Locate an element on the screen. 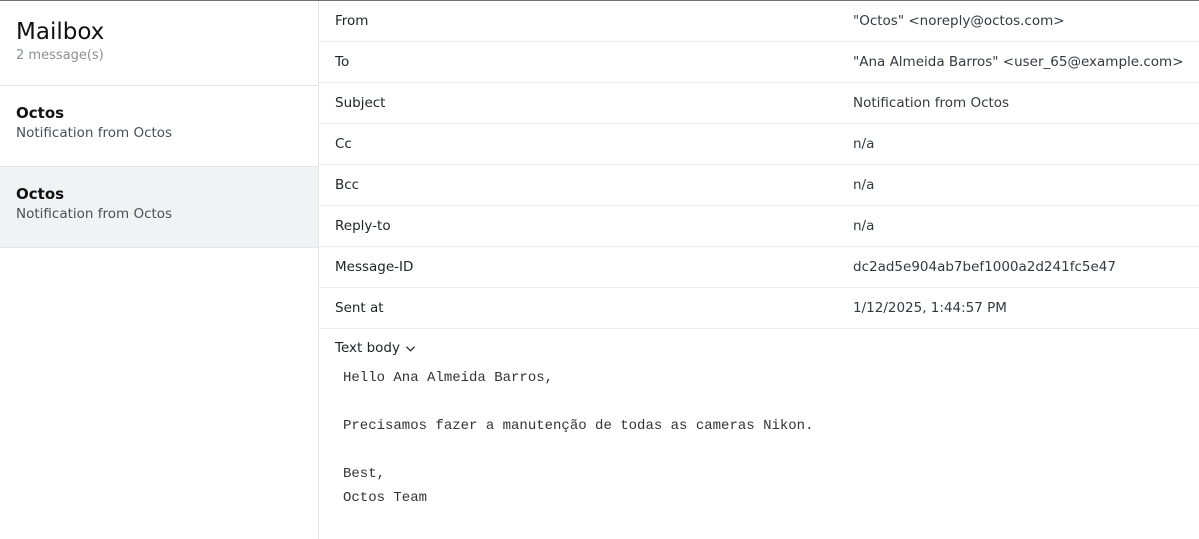 This screenshot has width=1199, height=539. header-value-bcc: n/a is located at coordinates (864, 185).